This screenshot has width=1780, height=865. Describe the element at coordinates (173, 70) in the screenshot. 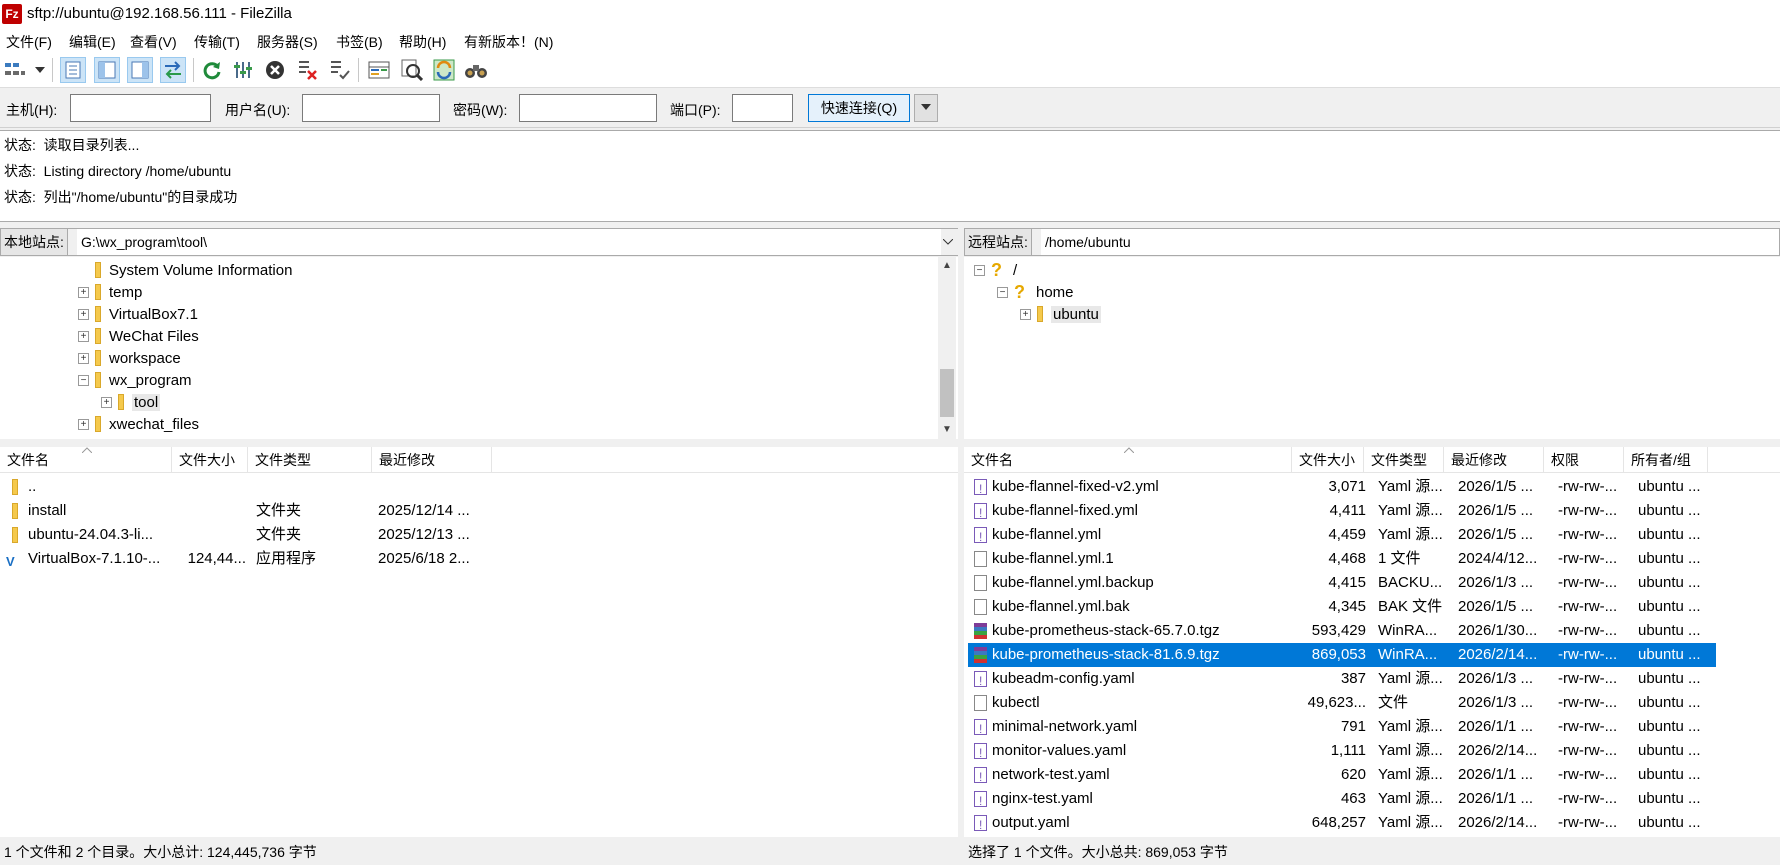

I see `toggle-transfer-queue-icon` at that location.